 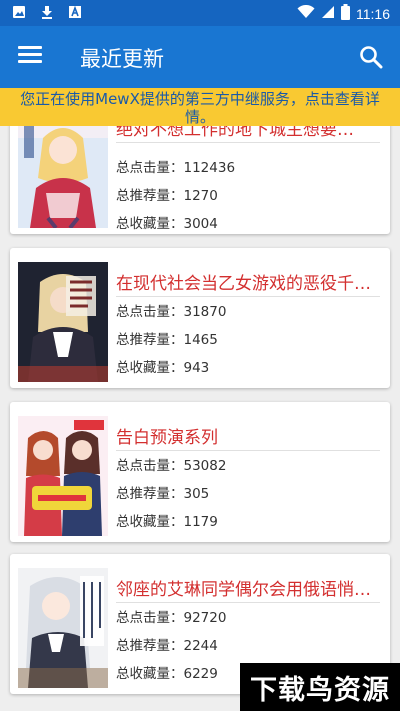 What do you see at coordinates (373, 13) in the screenshot?
I see `status-time: 11:16` at bounding box center [373, 13].